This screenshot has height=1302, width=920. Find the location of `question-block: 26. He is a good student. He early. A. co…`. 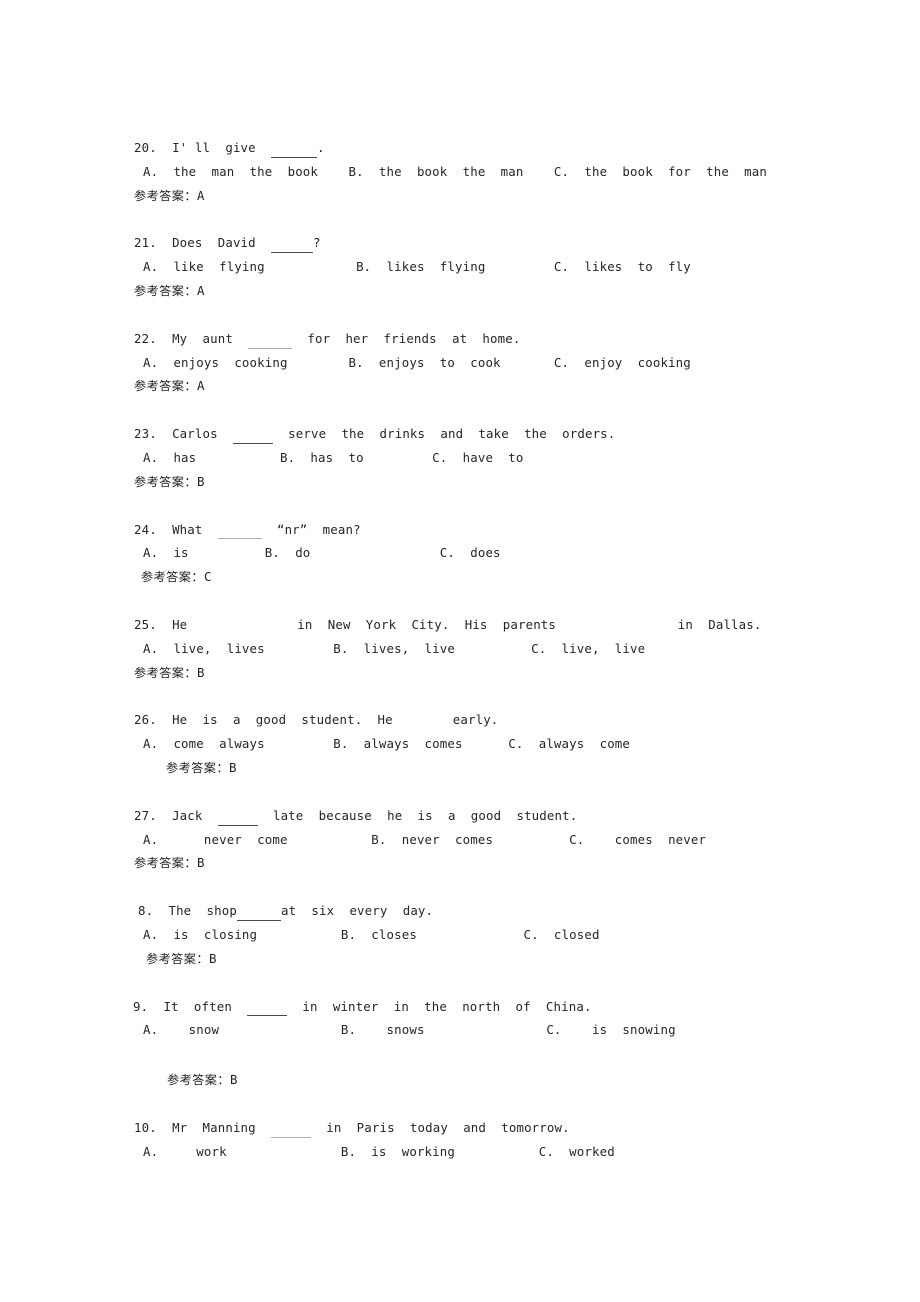

question-block: 26. He is a good student. He early. A. co… is located at coordinates (460, 755).